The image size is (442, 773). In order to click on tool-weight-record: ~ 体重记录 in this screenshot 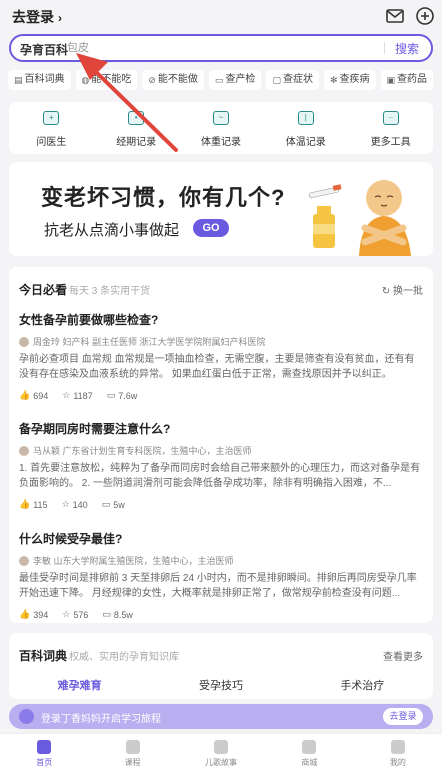, I will do `click(221, 128)`.